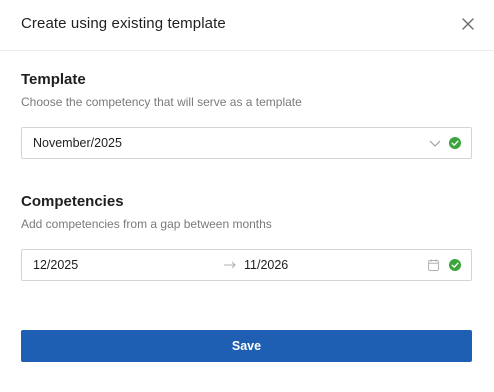  Describe the element at coordinates (230, 265) in the screenshot. I see `arrow-right-icon` at that location.